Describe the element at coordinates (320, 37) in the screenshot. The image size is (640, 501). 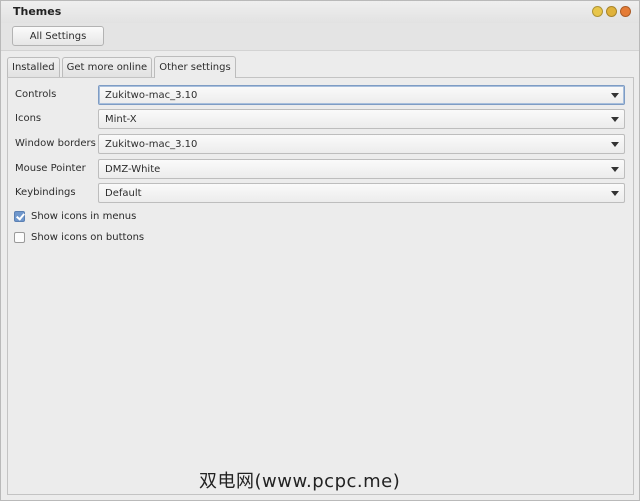
I see `toolbar: All Settings` at that location.